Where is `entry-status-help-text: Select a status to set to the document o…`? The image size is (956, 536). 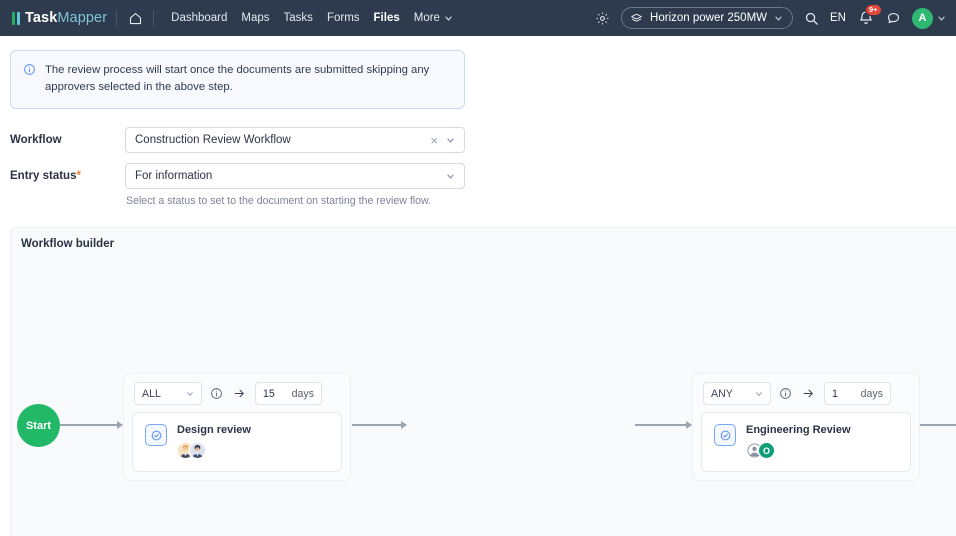
entry-status-help-text: Select a status to set to the document o… is located at coordinates (279, 201).